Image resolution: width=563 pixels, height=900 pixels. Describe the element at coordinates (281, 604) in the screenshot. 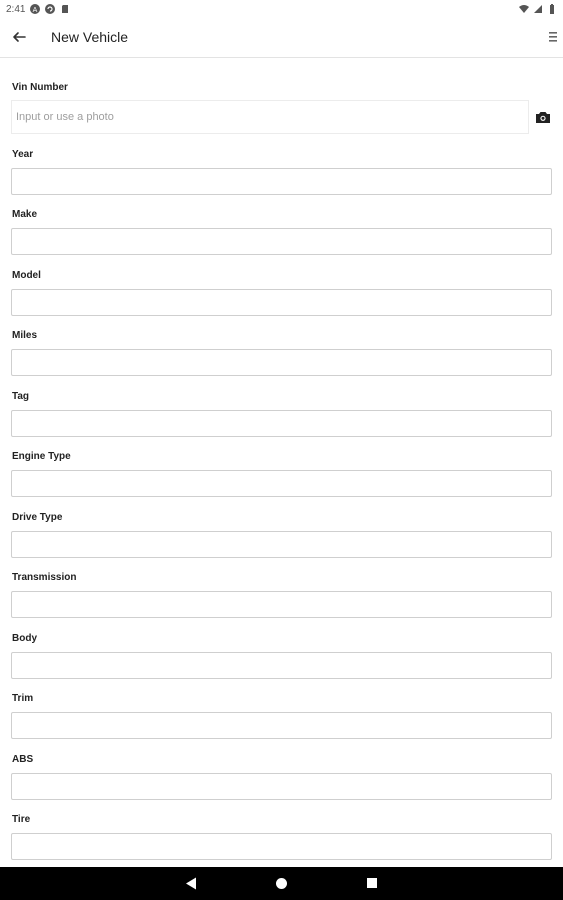

I see `transmission-input` at that location.